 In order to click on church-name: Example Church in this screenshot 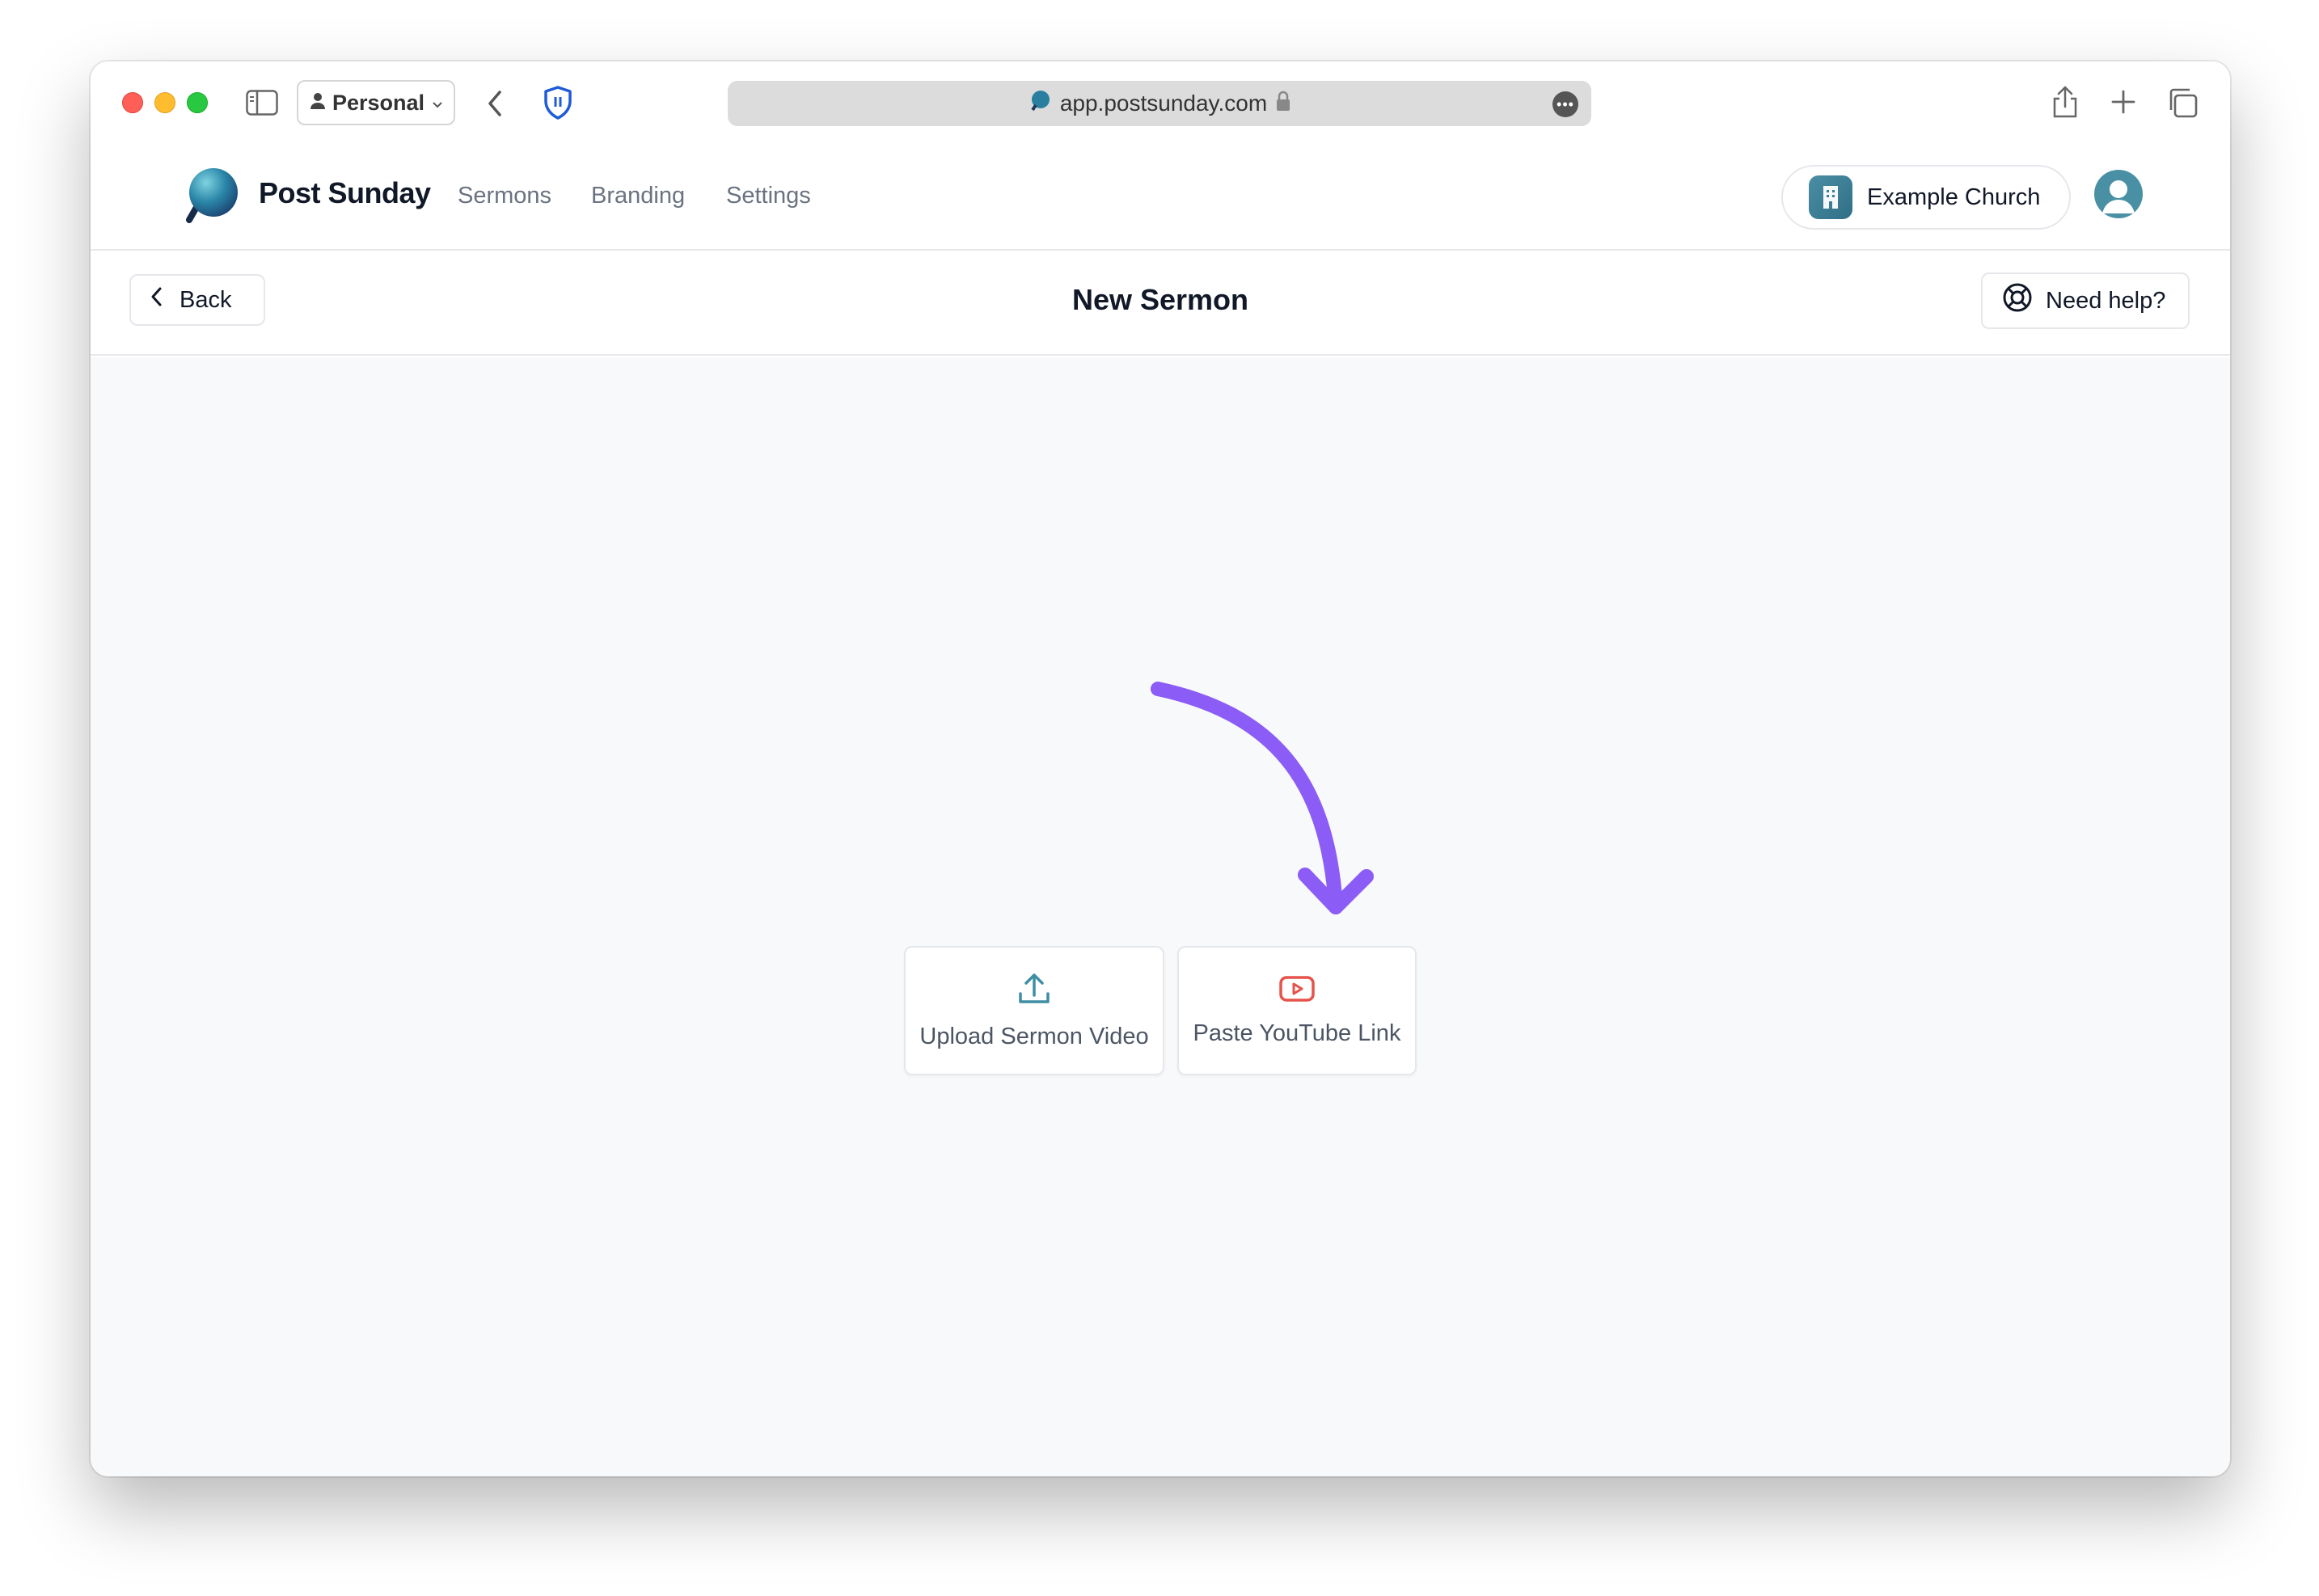, I will do `click(1954, 197)`.